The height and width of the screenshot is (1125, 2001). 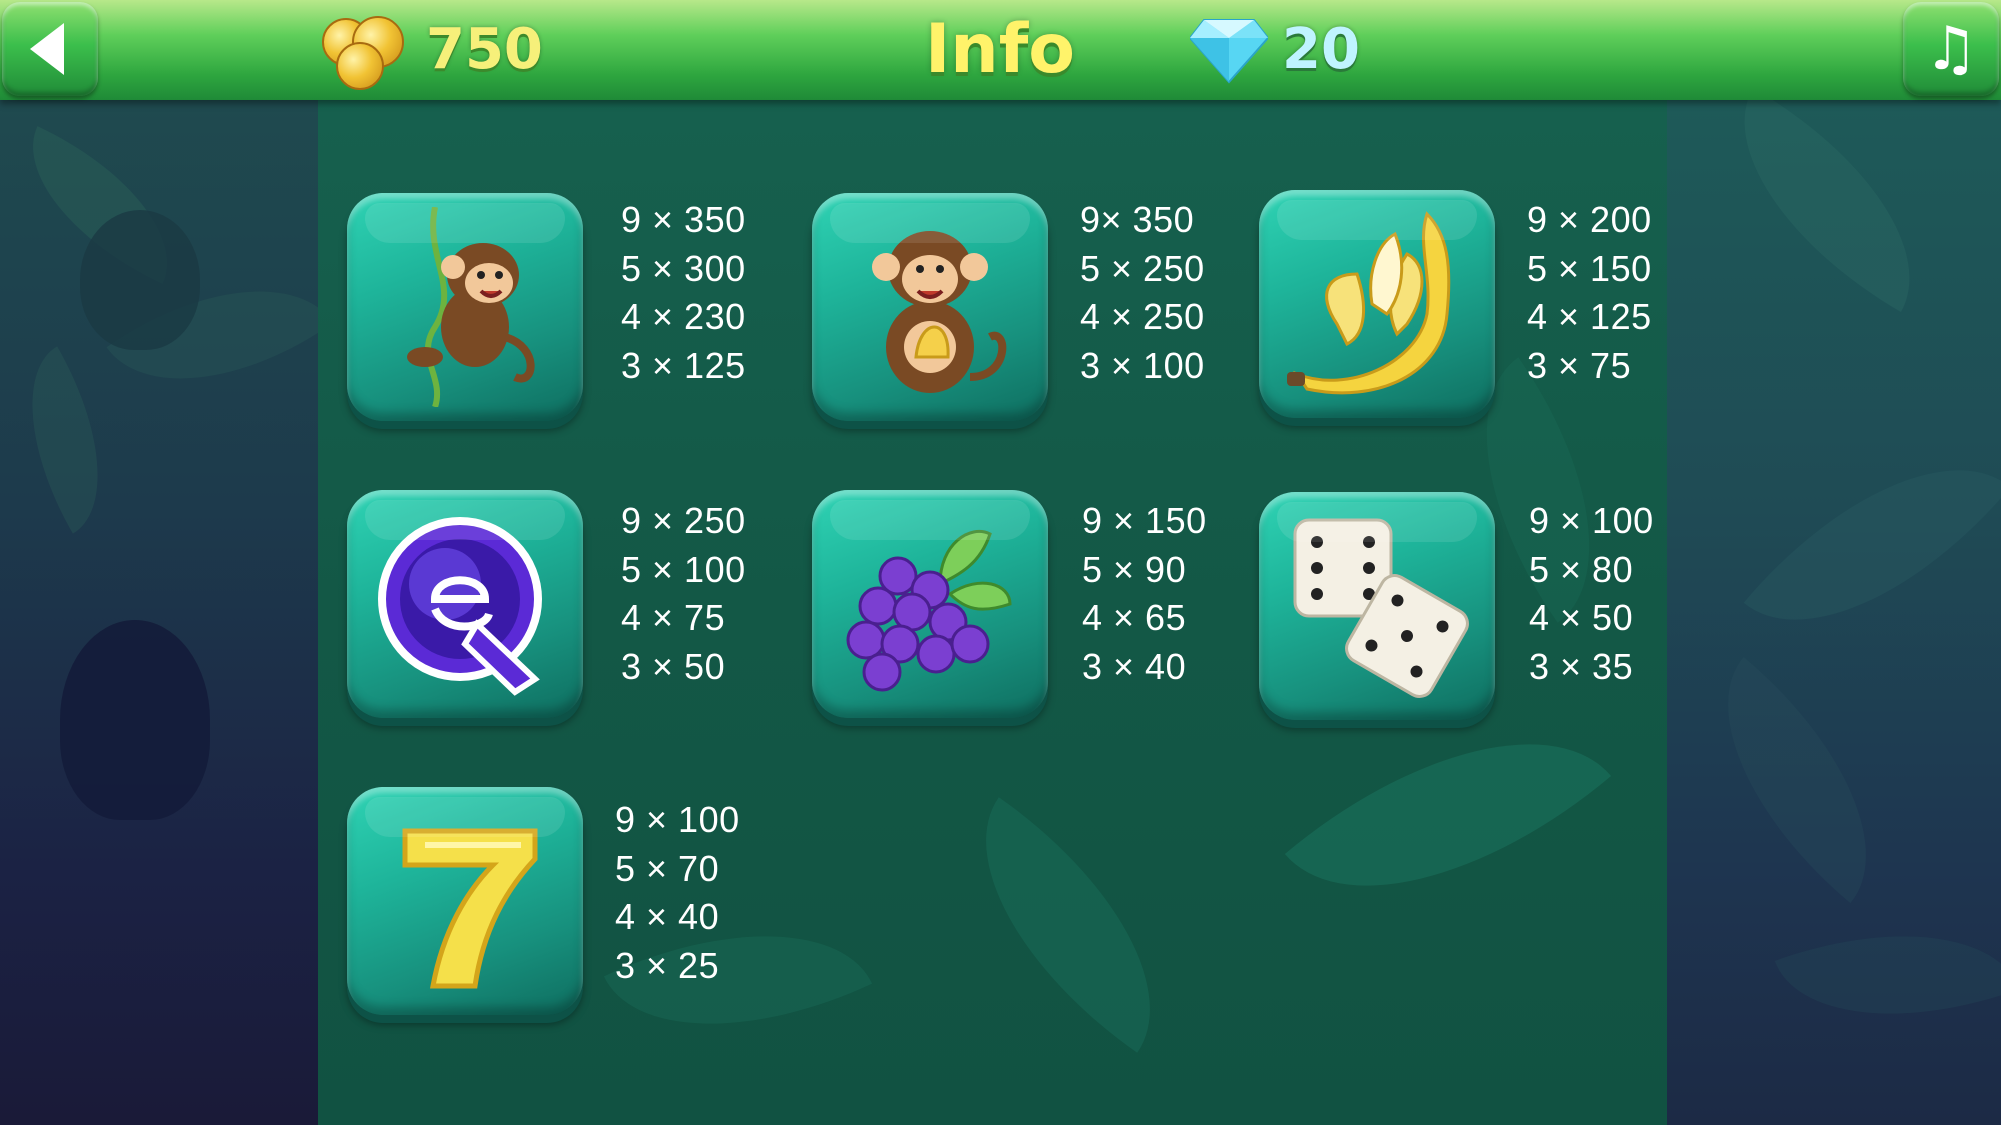 I want to click on payout-line: 3 × 40, so click(x=1134, y=666).